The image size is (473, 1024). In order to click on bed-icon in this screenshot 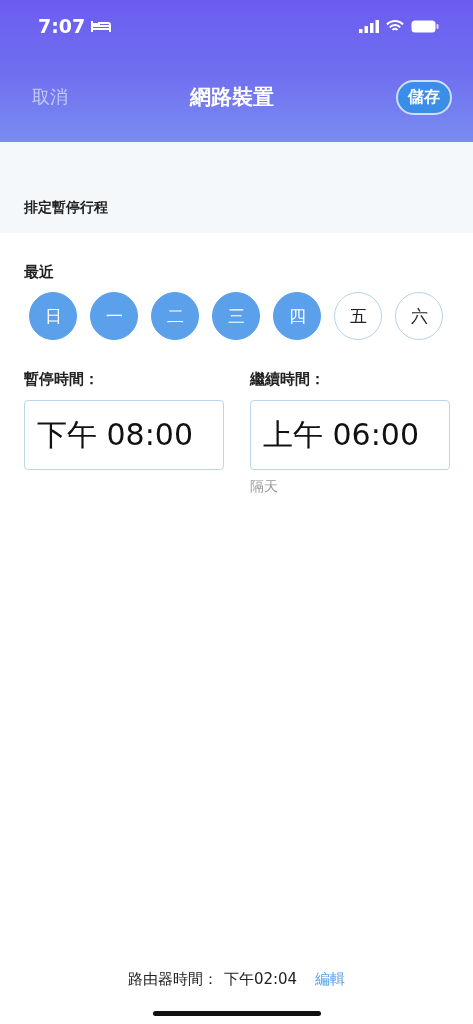, I will do `click(101, 26)`.